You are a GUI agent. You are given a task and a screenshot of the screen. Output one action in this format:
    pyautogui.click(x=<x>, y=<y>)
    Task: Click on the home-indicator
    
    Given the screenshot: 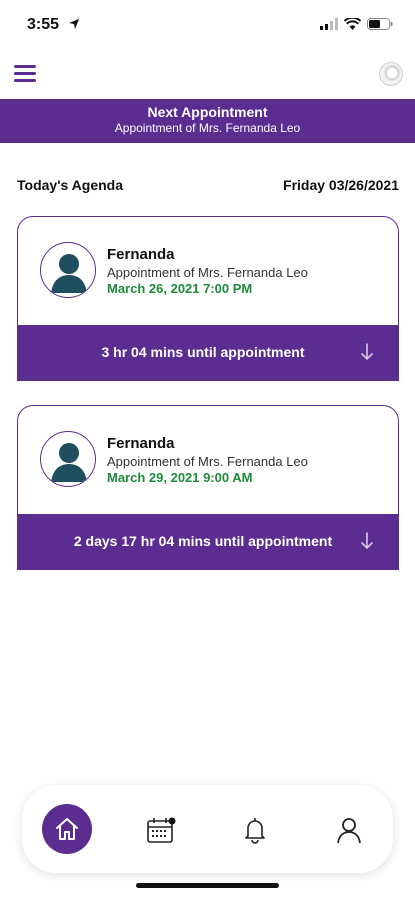 What is the action you would take?
    pyautogui.click(x=207, y=885)
    